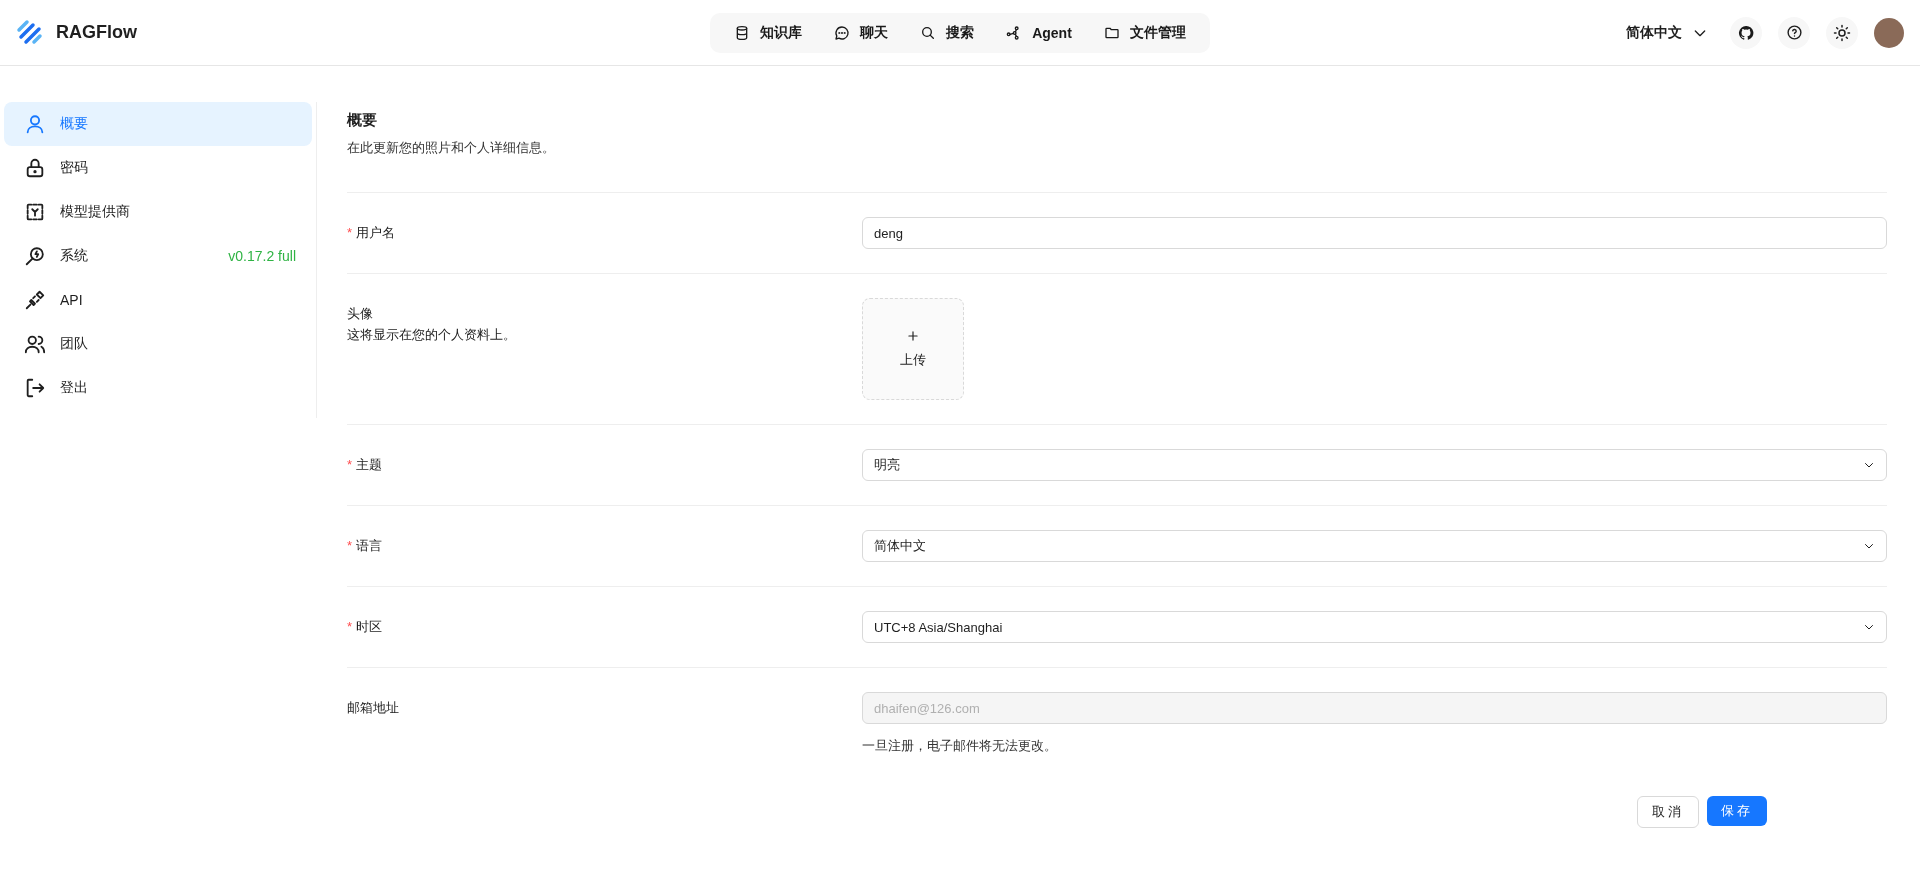 This screenshot has height=870, width=1920. I want to click on help-icon, so click(1794, 32).